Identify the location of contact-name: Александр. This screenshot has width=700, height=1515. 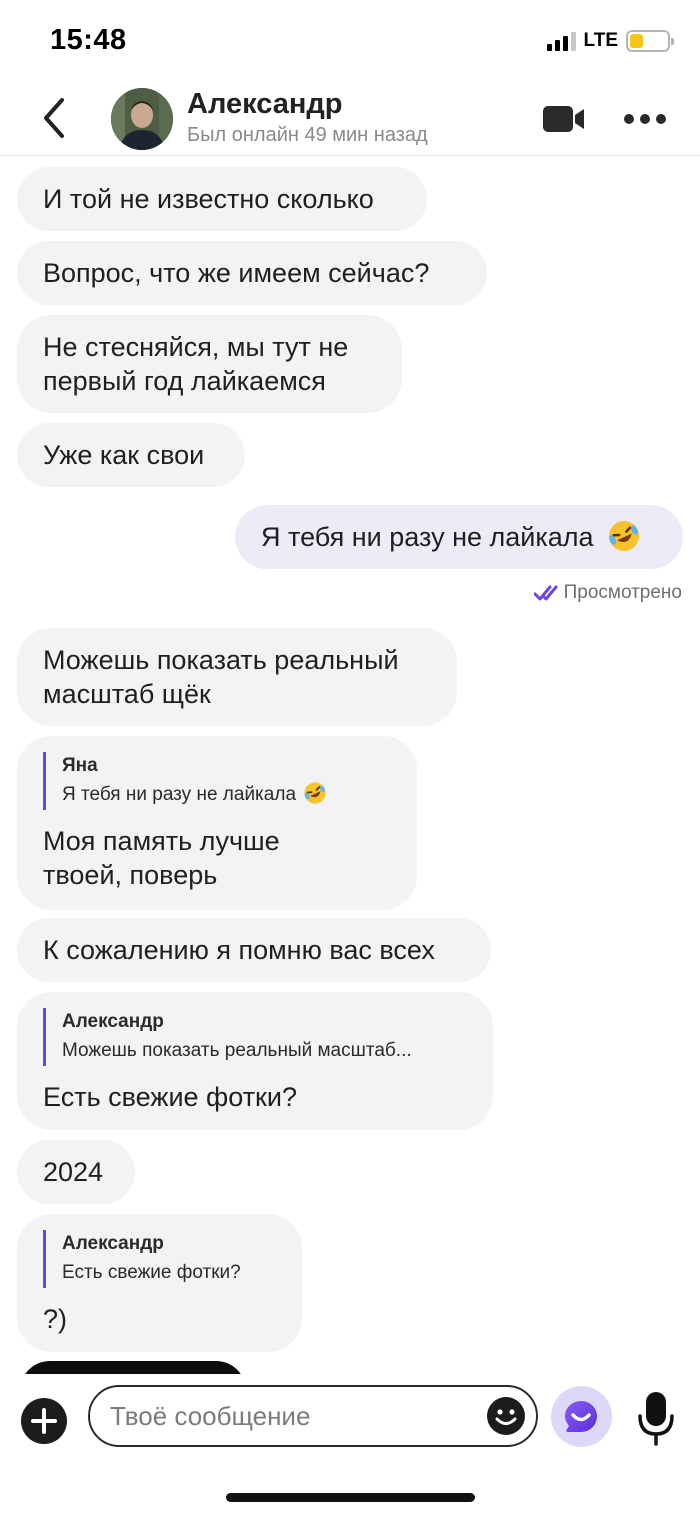
(265, 104).